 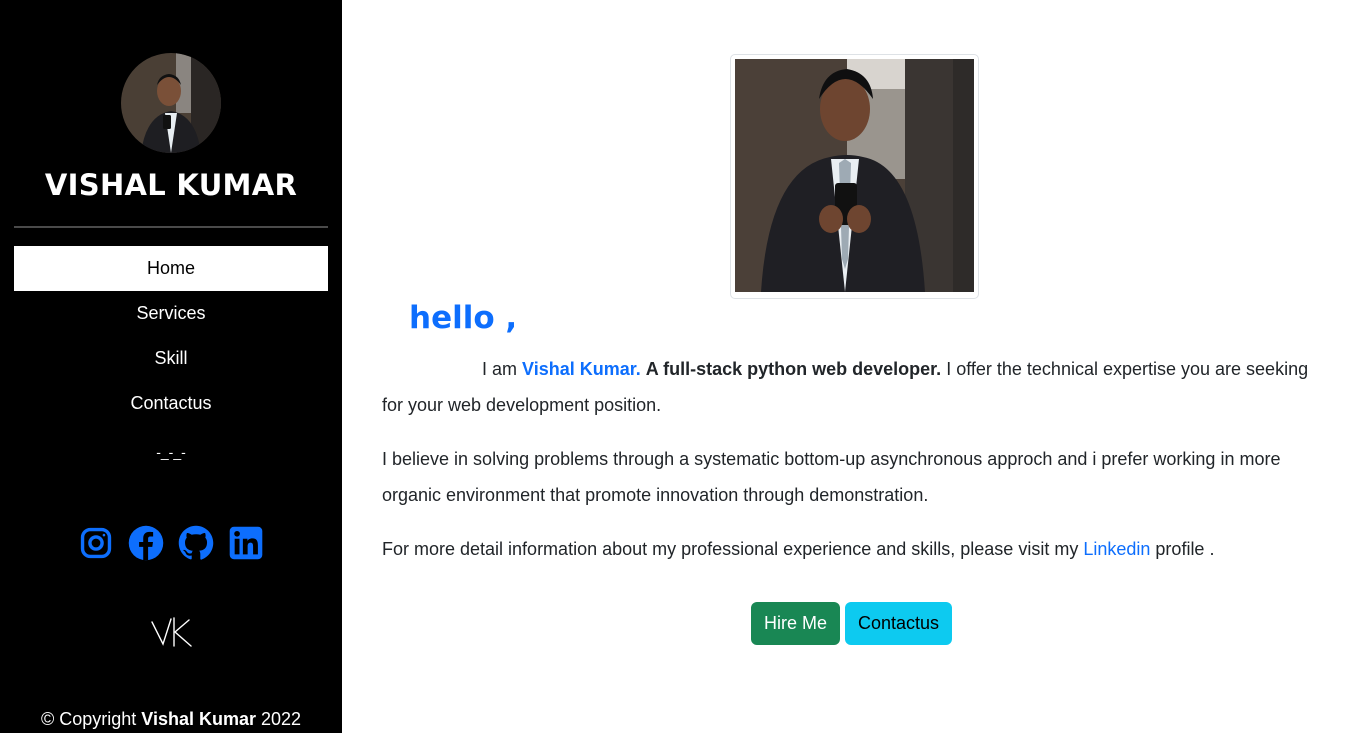 What do you see at coordinates (171, 313) in the screenshot?
I see `nav-item-services: Services` at bounding box center [171, 313].